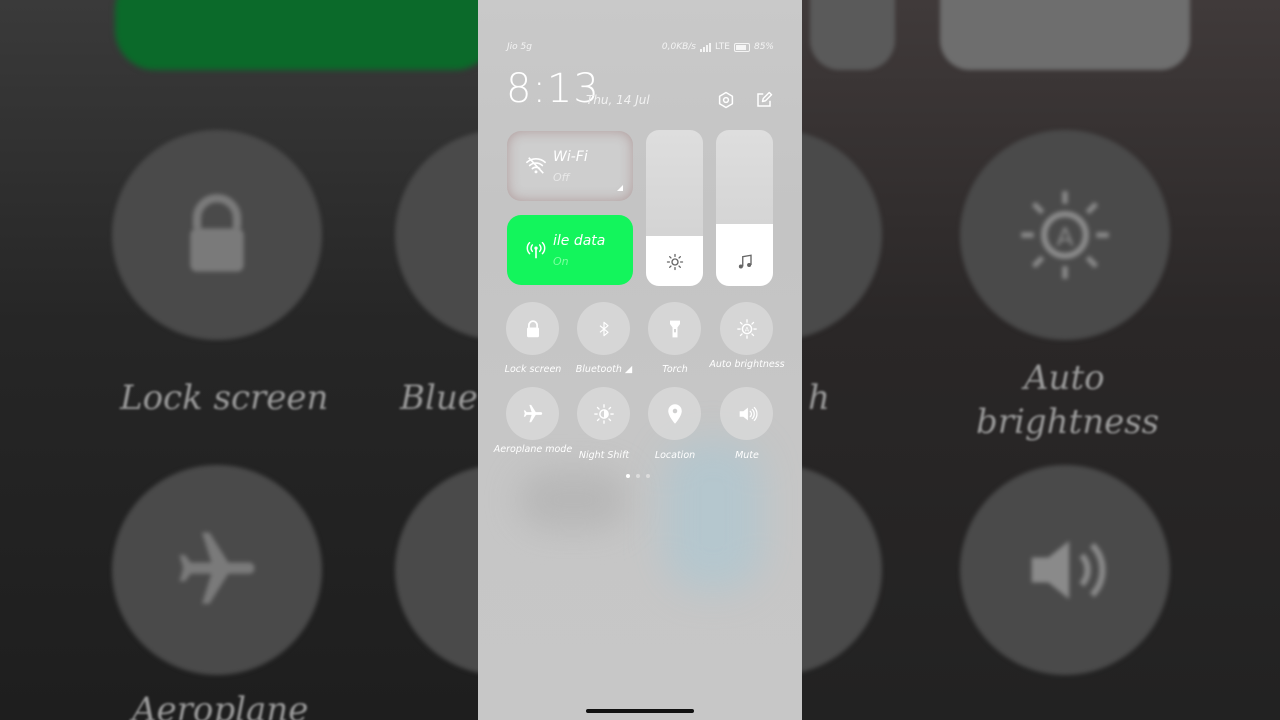 The width and height of the screenshot is (1280, 720). I want to click on location-icon, so click(674, 413).